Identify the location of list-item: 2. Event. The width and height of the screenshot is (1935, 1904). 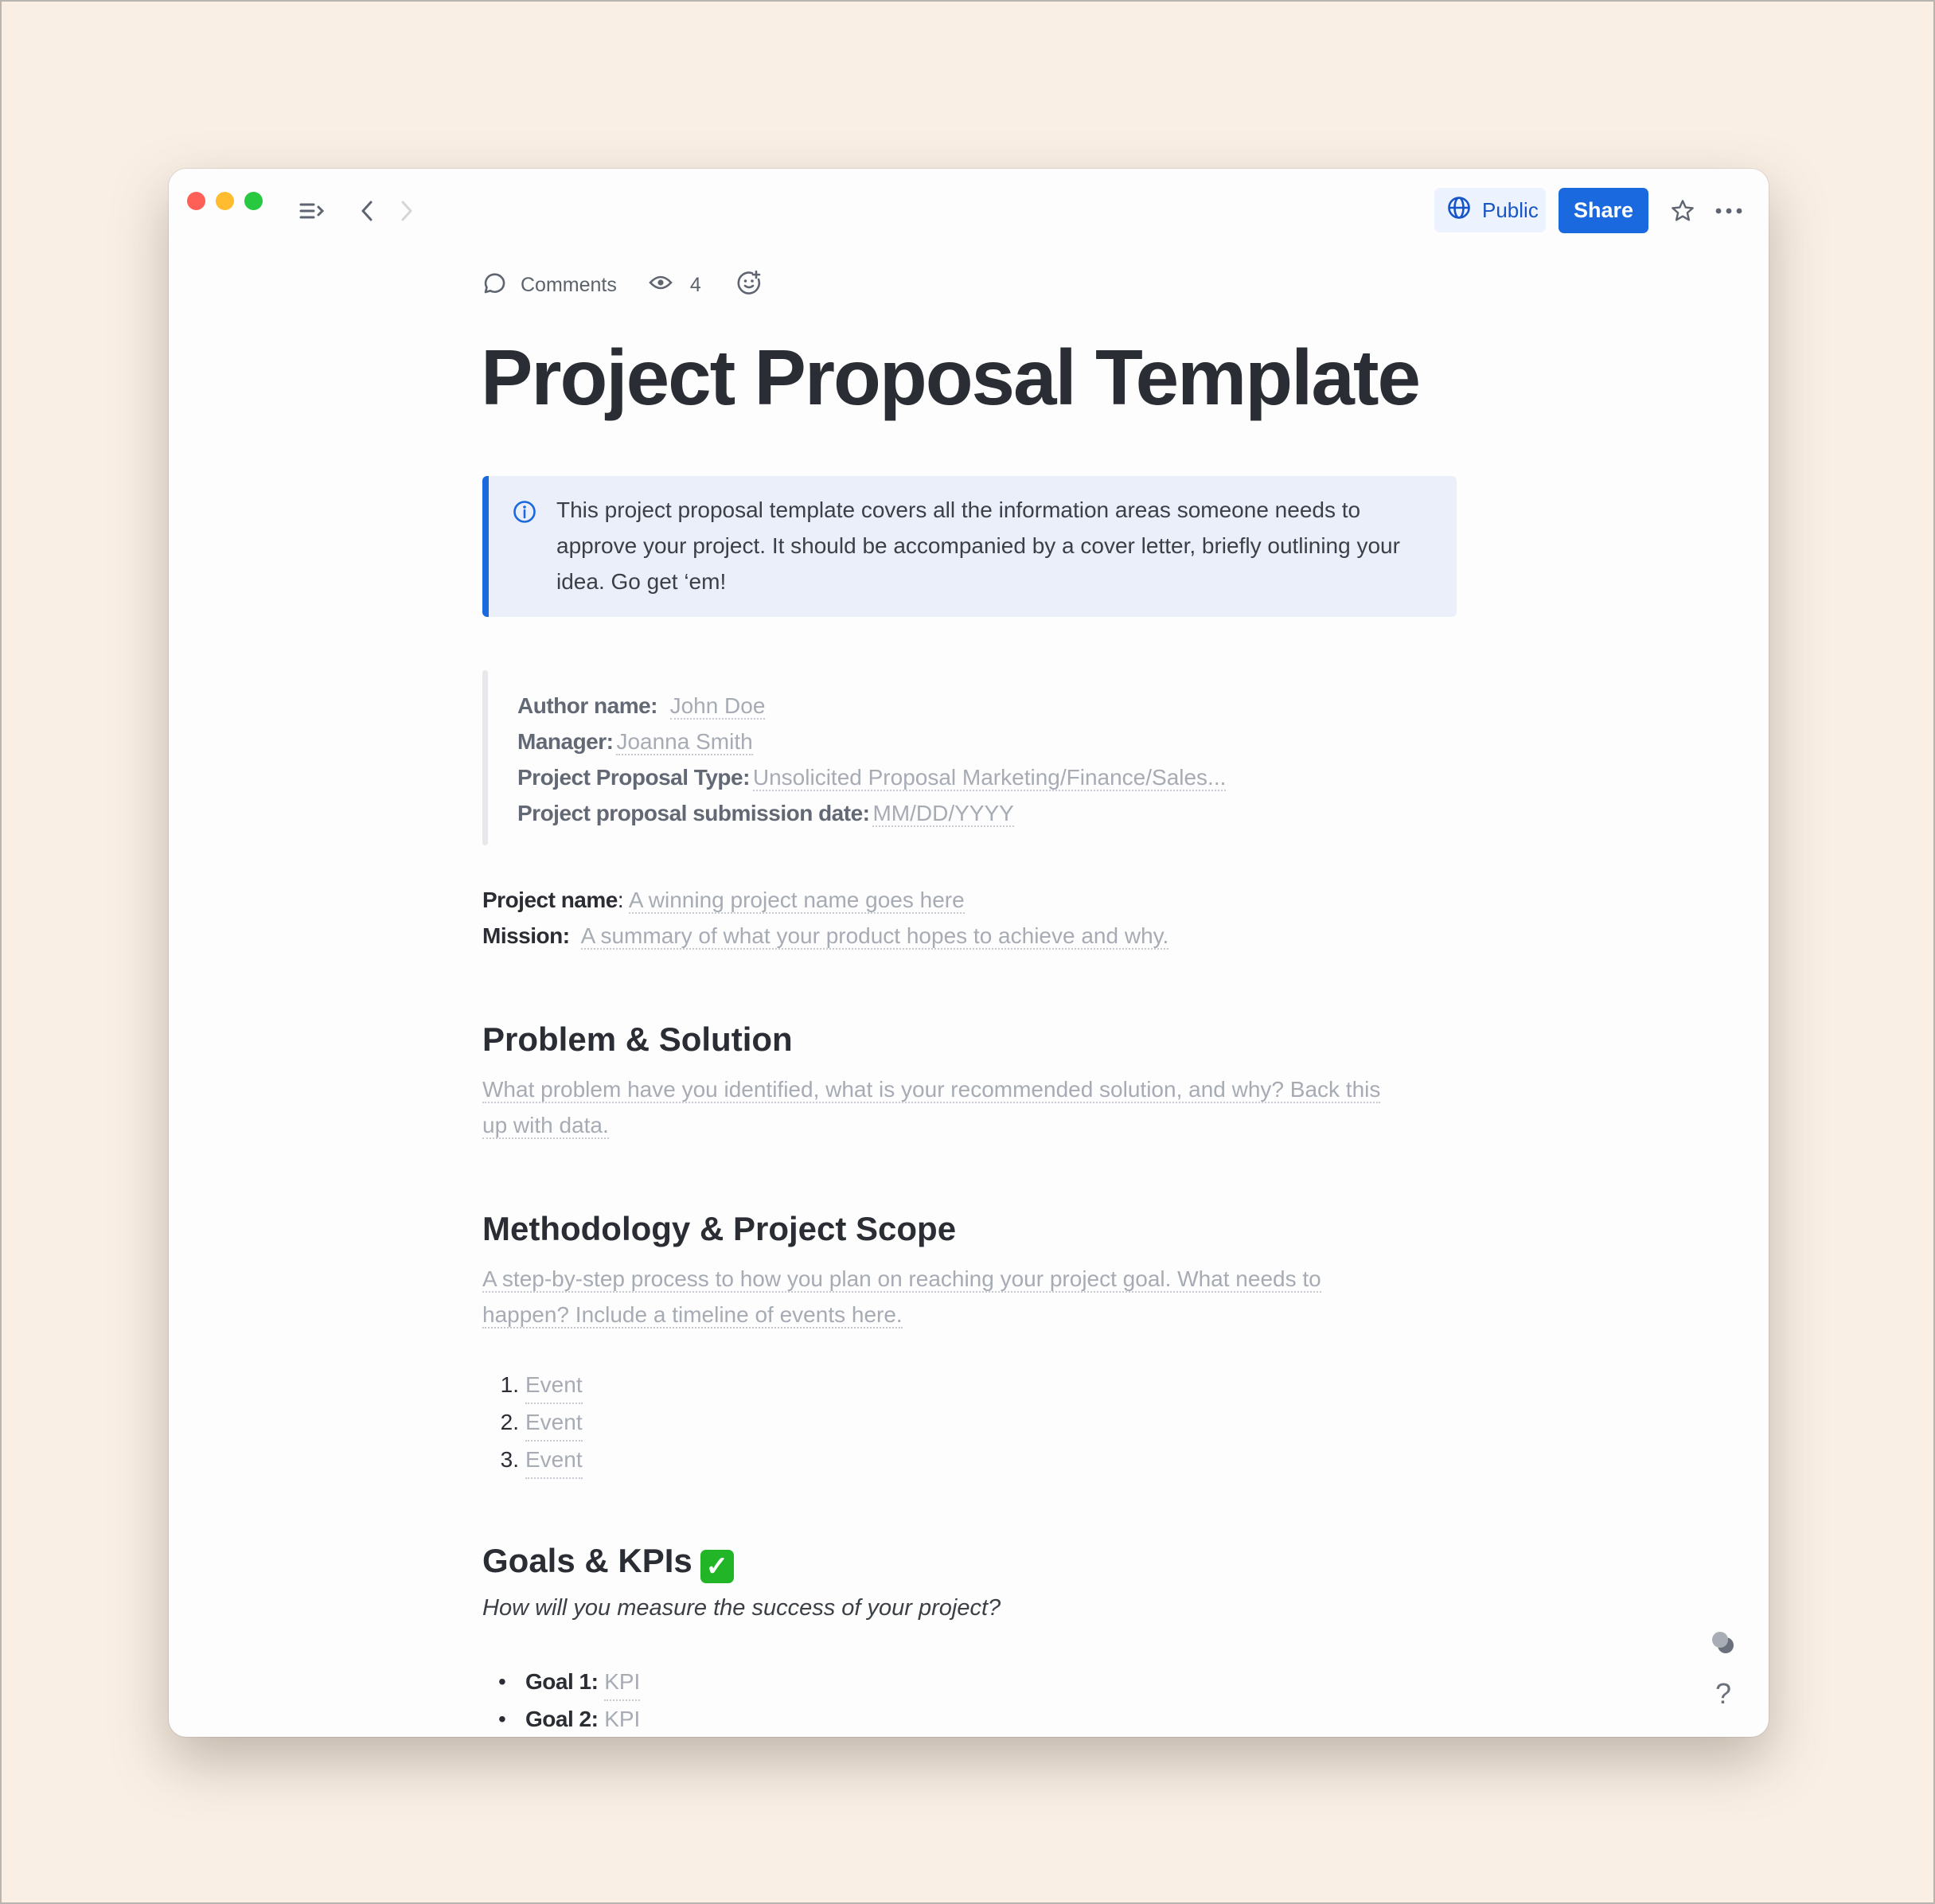
(532, 1423).